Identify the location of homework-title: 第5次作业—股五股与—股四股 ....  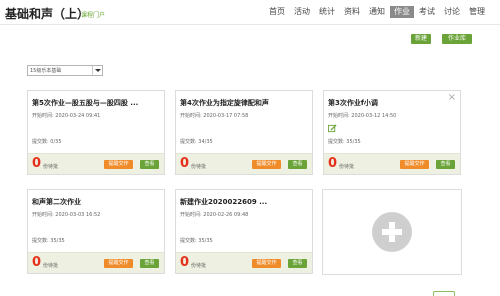
(85, 103).